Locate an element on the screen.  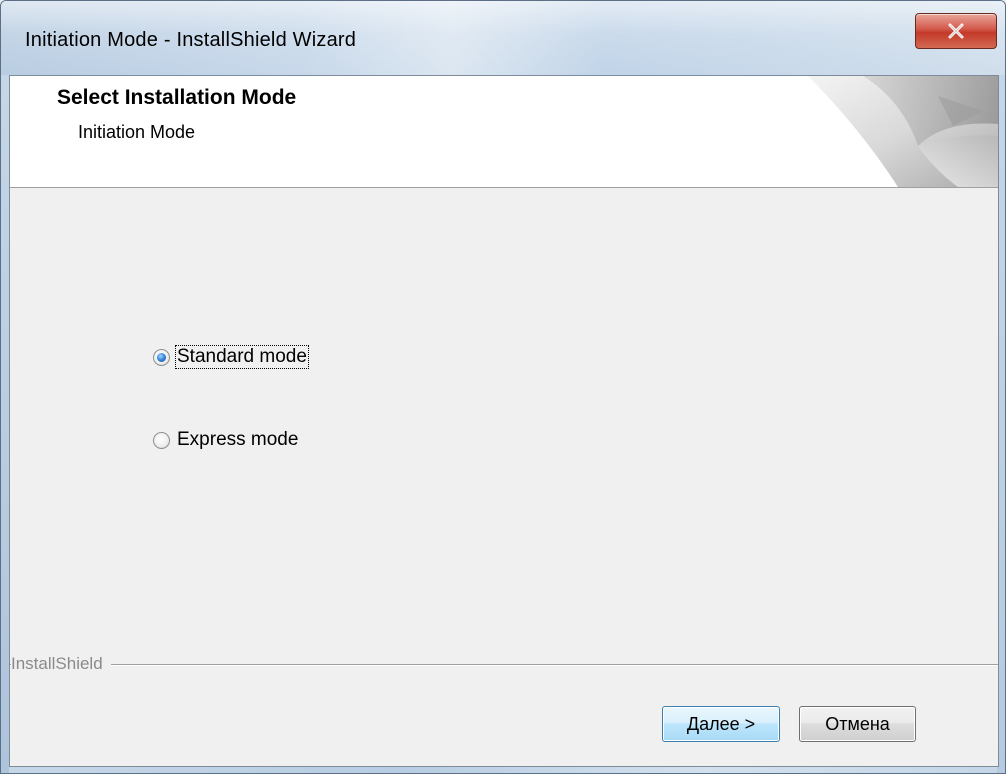
standard-mode-option: Standard mode is located at coordinates (231, 357).